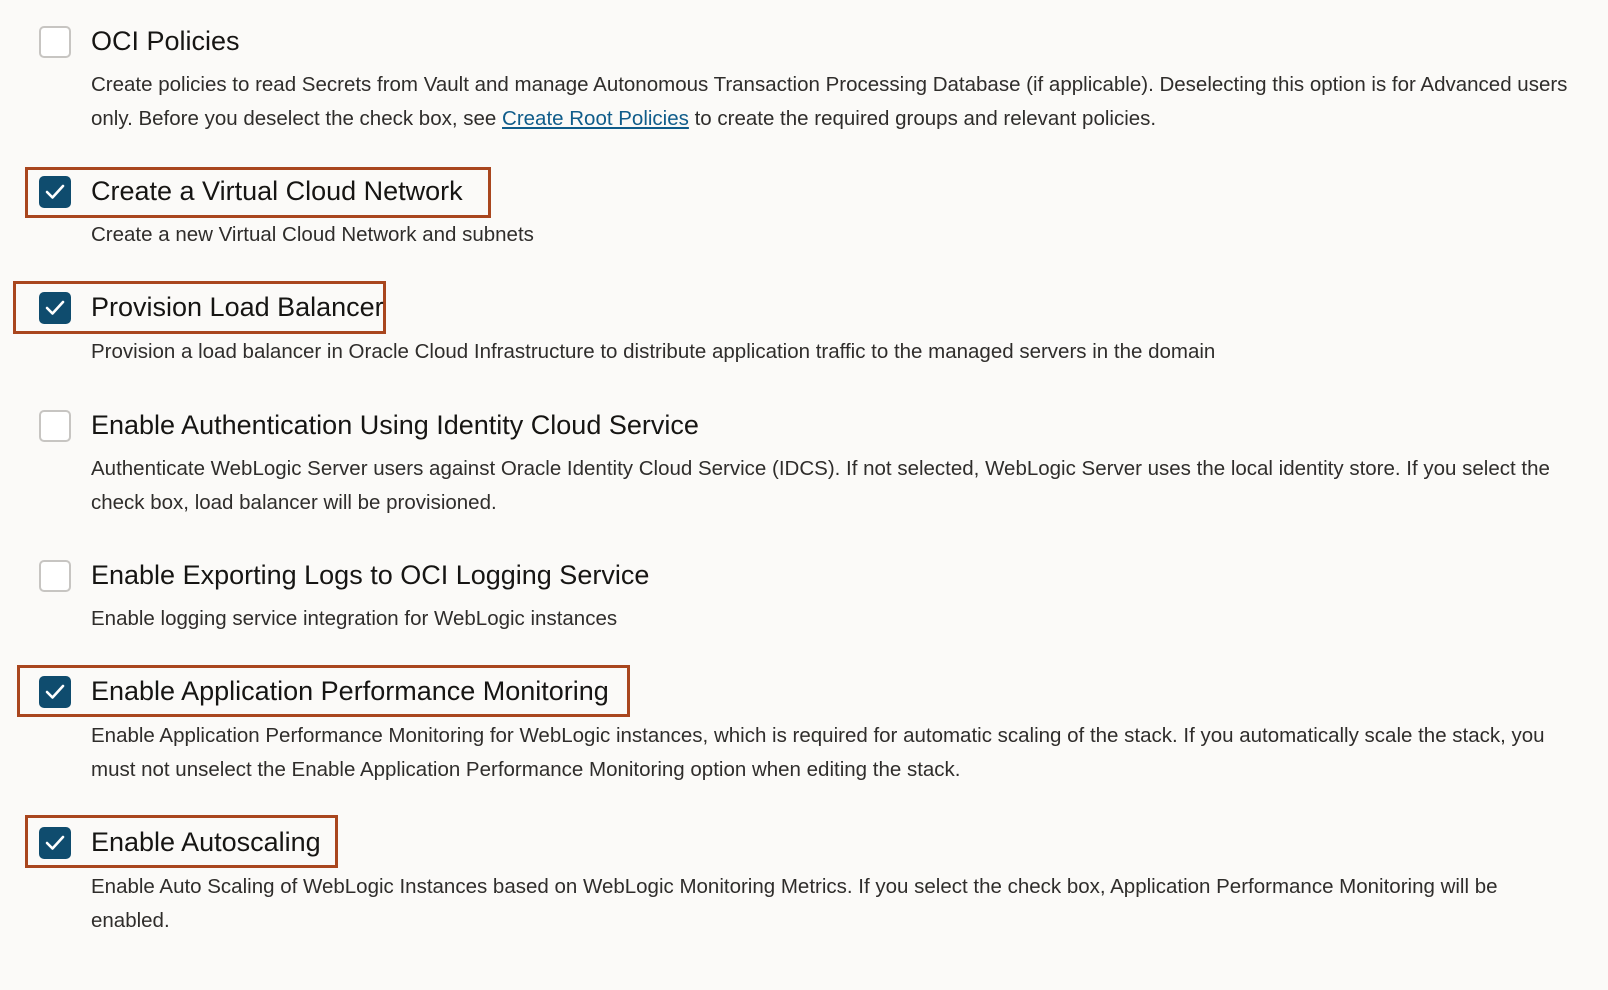 Image resolution: width=1608 pixels, height=990 pixels. What do you see at coordinates (55, 576) in the screenshot?
I see `enable-logging-checkbox` at bounding box center [55, 576].